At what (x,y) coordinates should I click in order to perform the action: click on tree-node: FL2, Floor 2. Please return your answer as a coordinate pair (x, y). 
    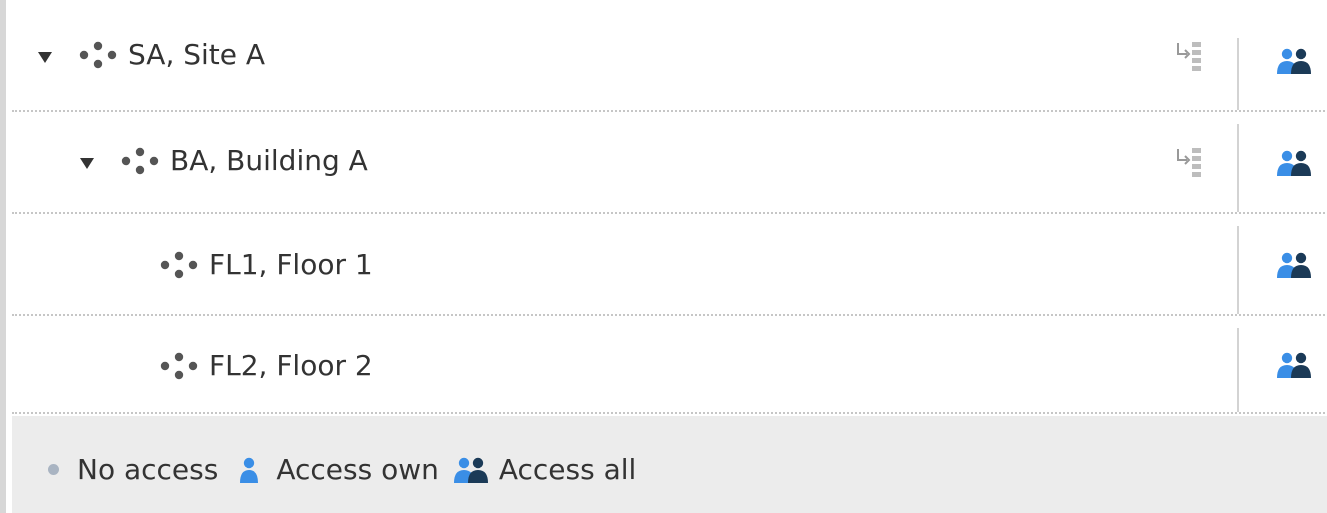
    Looking at the image, I should click on (266, 365).